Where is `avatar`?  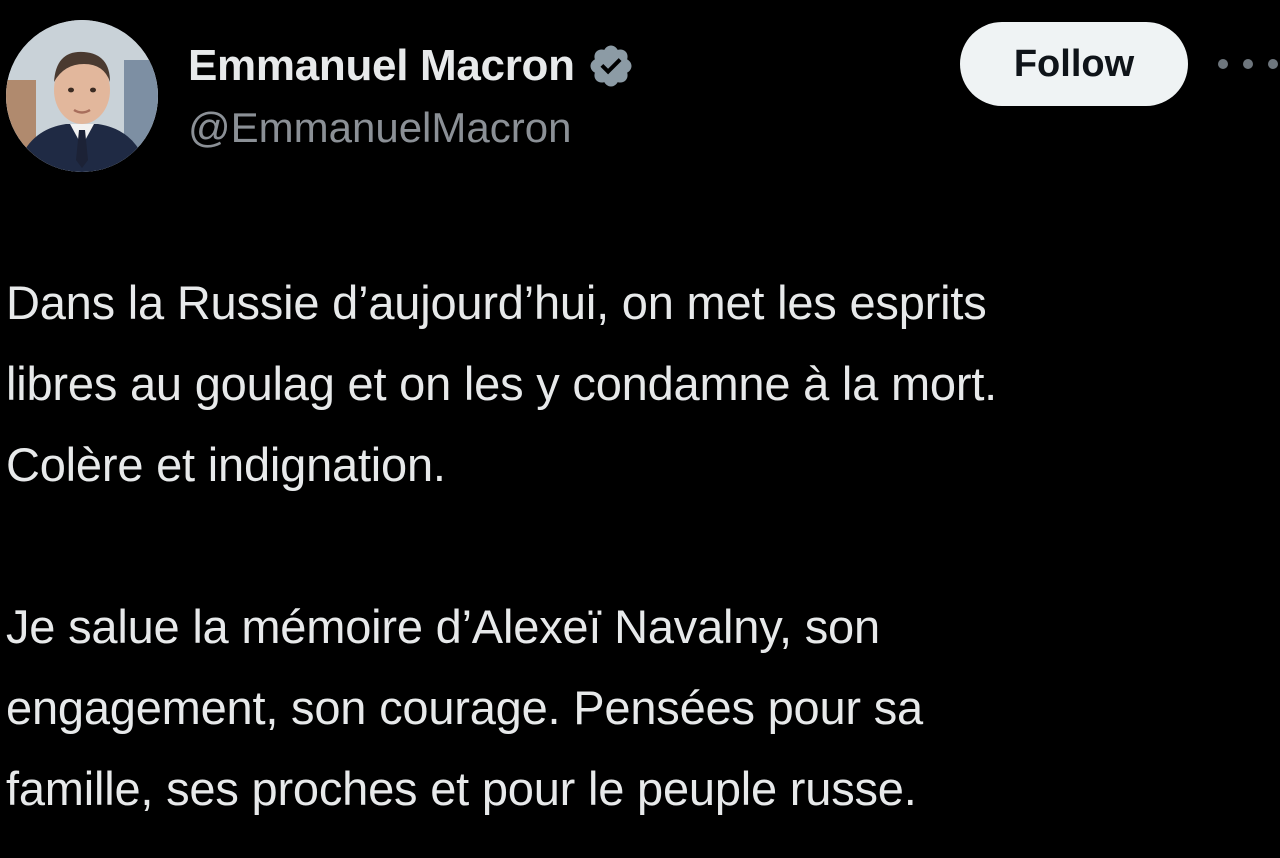
avatar is located at coordinates (82, 96).